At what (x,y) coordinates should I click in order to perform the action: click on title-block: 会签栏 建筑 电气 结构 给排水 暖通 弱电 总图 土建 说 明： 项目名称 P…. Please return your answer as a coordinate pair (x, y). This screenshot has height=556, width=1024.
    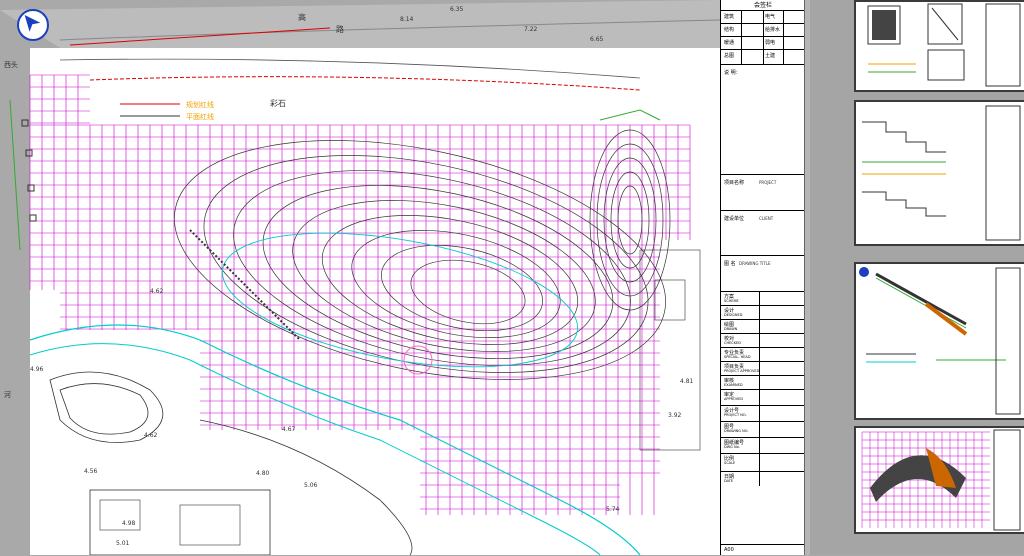
    Looking at the image, I should click on (762, 277).